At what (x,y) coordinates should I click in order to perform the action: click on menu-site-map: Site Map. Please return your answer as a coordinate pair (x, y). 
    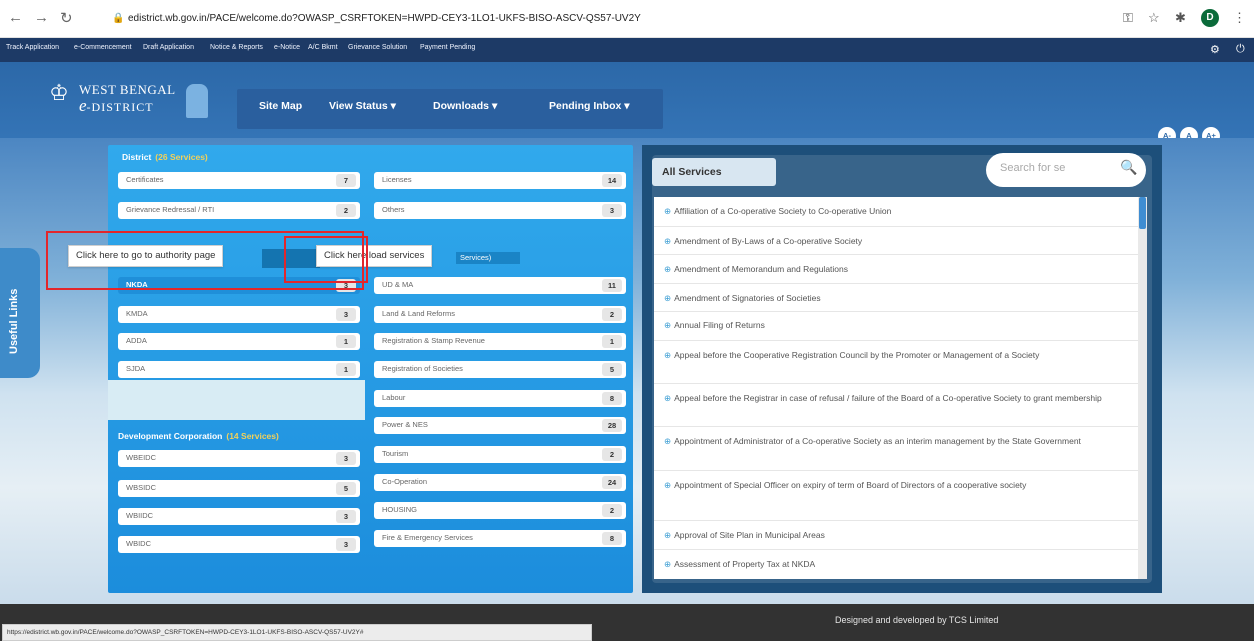
    Looking at the image, I should click on (280, 106).